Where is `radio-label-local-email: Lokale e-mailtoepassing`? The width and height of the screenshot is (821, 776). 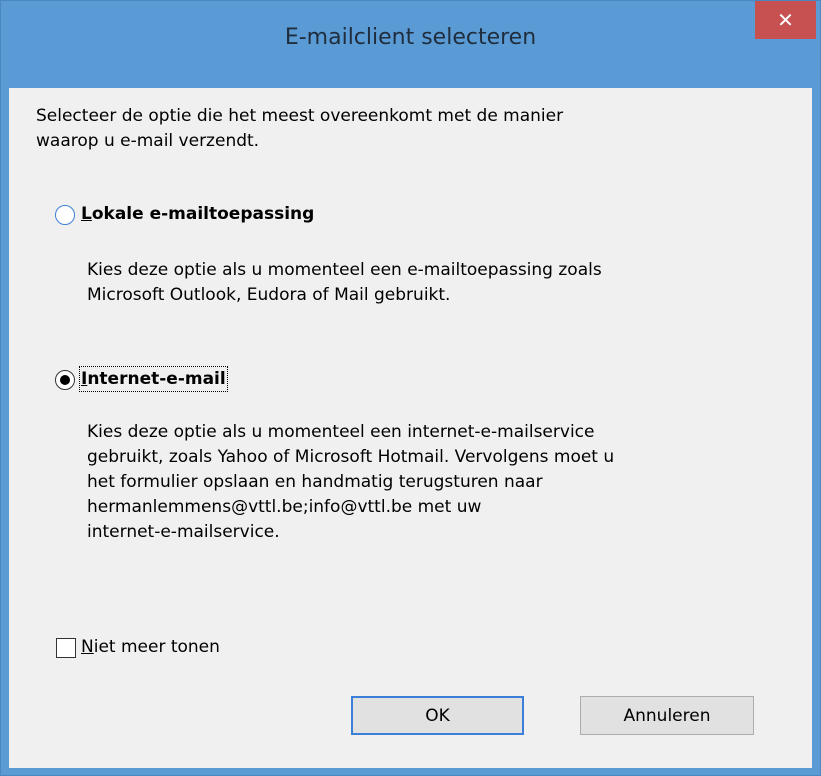
radio-label-local-email: Lokale e-mailtoepassing is located at coordinates (197, 214).